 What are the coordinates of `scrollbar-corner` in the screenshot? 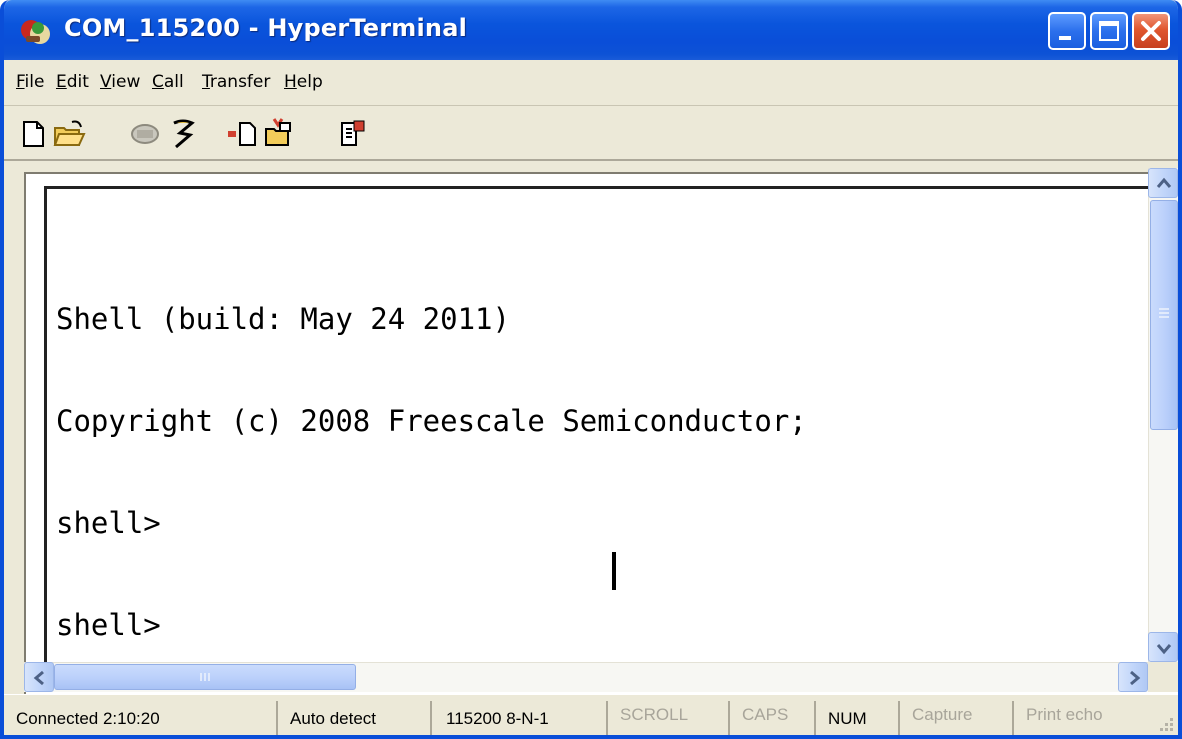 It's located at (1163, 677).